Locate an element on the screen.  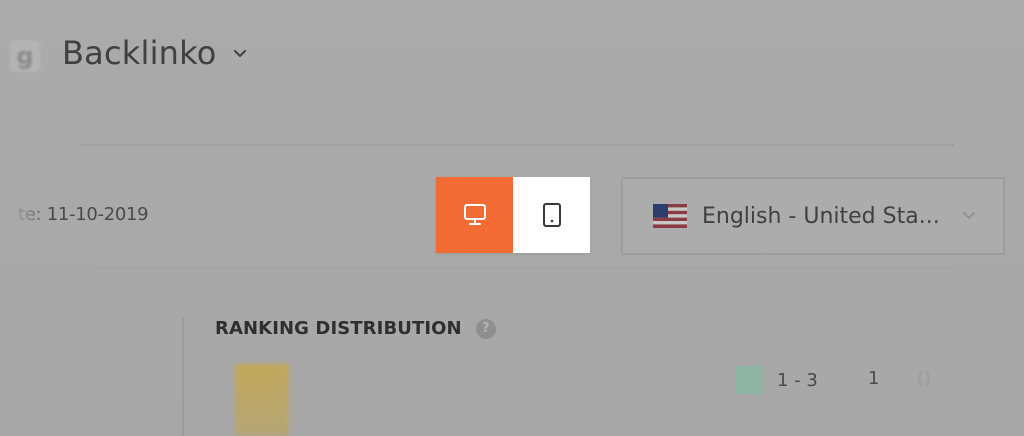
project-selector: Backlinko is located at coordinates (155, 53).